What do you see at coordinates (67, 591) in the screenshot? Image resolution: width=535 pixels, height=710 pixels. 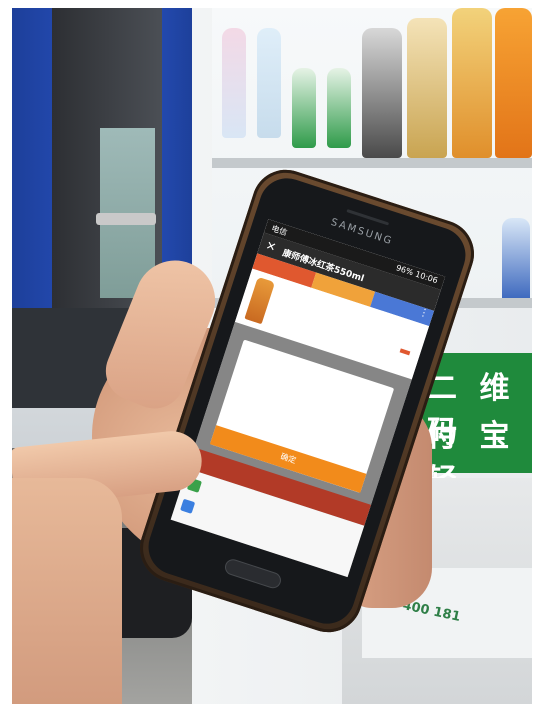 I see `left-hand` at bounding box center [67, 591].